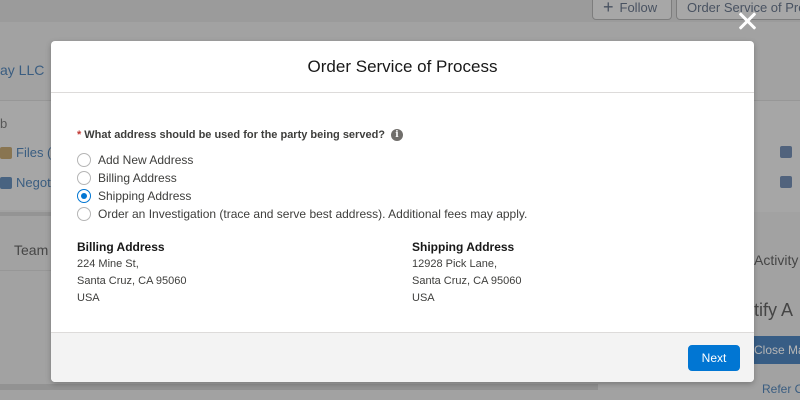 The image size is (800, 400). I want to click on shipping-address-line2: Santa Cruz, CA 95060, so click(467, 281).